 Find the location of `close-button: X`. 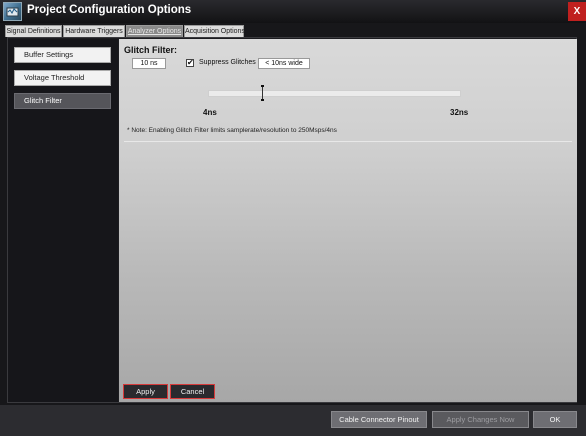

close-button: X is located at coordinates (577, 11).